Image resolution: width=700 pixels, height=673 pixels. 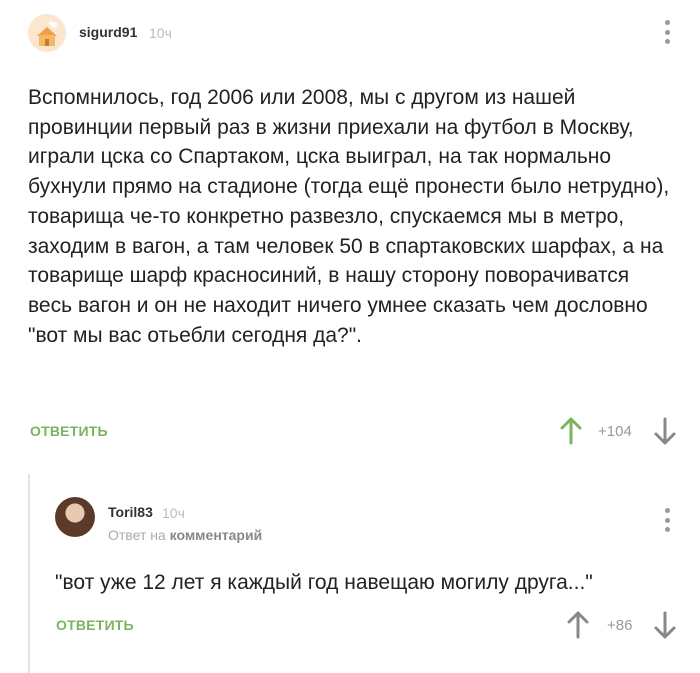 What do you see at coordinates (665, 431) in the screenshot?
I see `downvote-icon` at bounding box center [665, 431].